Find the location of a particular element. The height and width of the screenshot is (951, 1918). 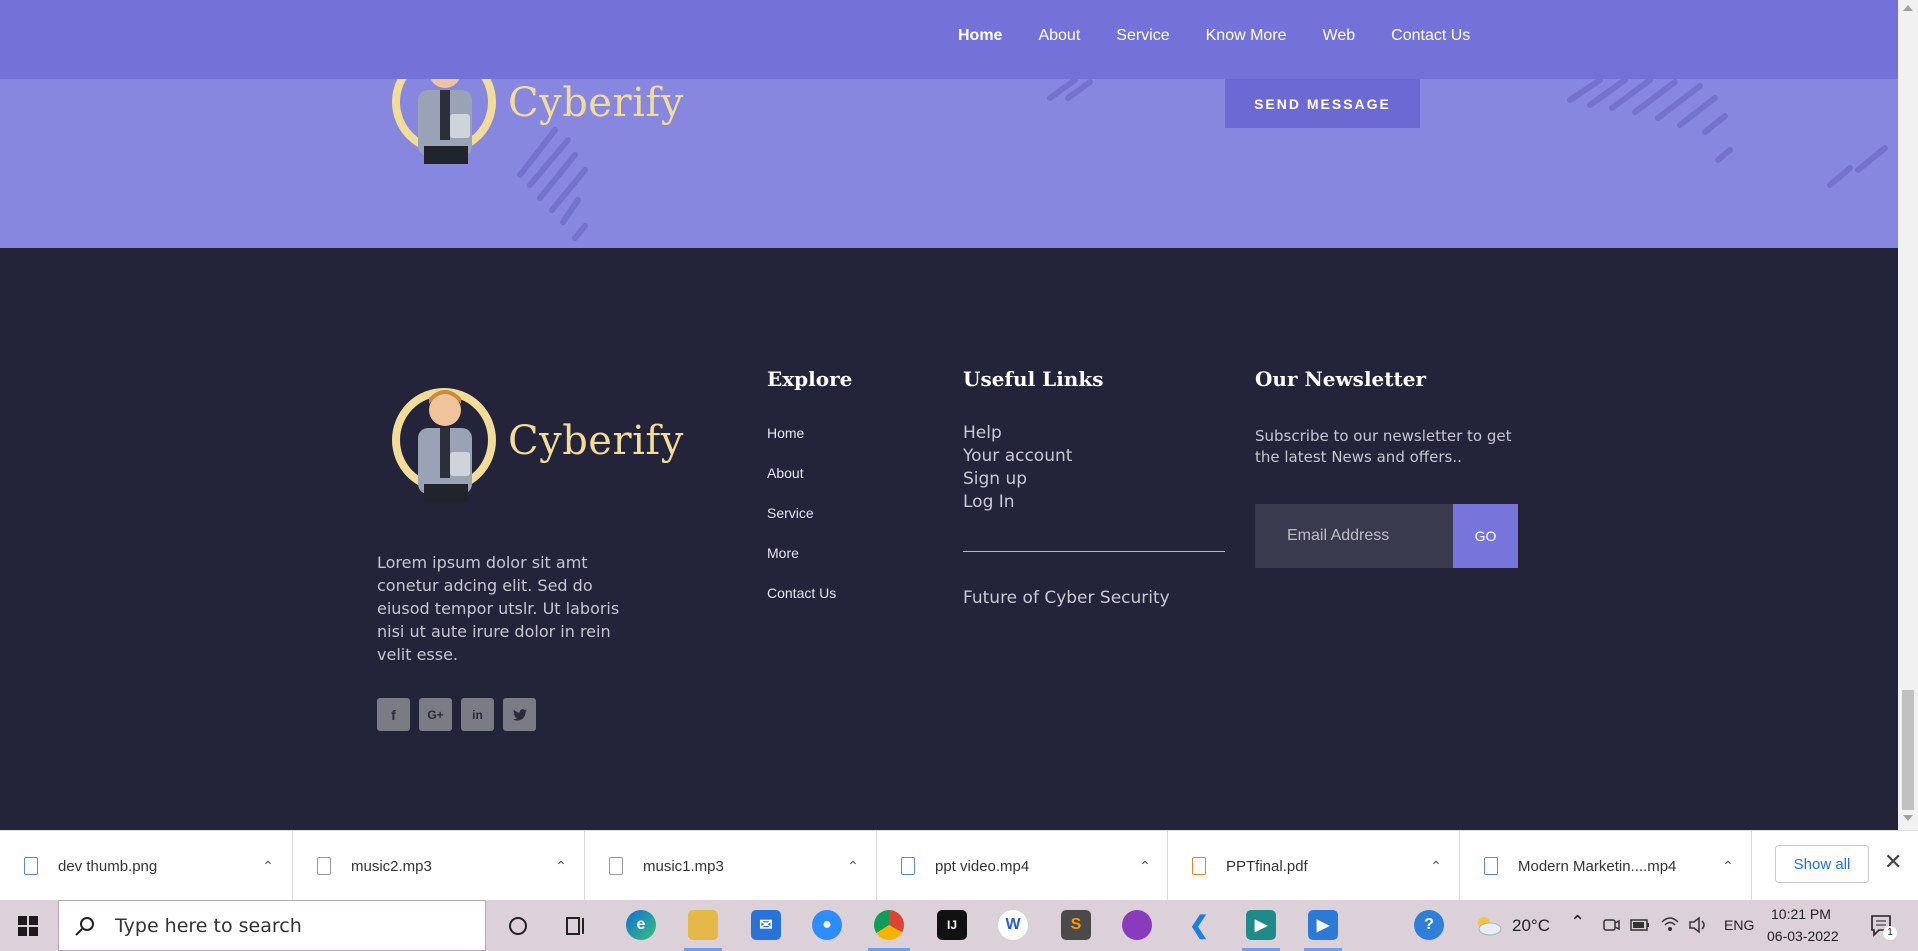

taskbar-search-box: Type here to search is located at coordinates (272, 925).